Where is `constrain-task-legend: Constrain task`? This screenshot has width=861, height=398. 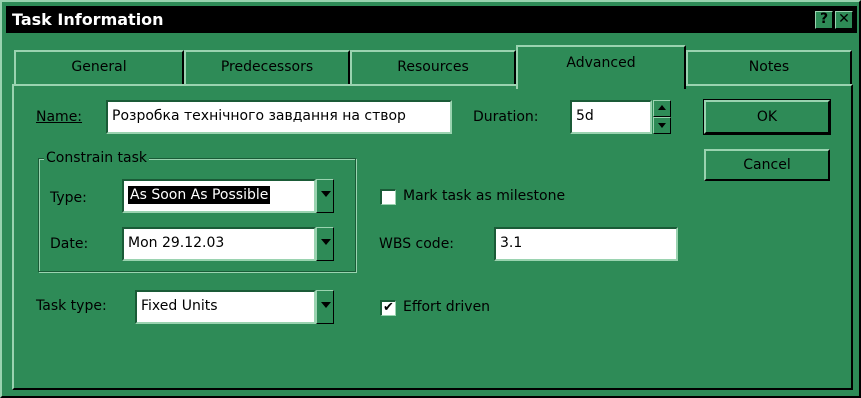
constrain-task-legend: Constrain task is located at coordinates (97, 158).